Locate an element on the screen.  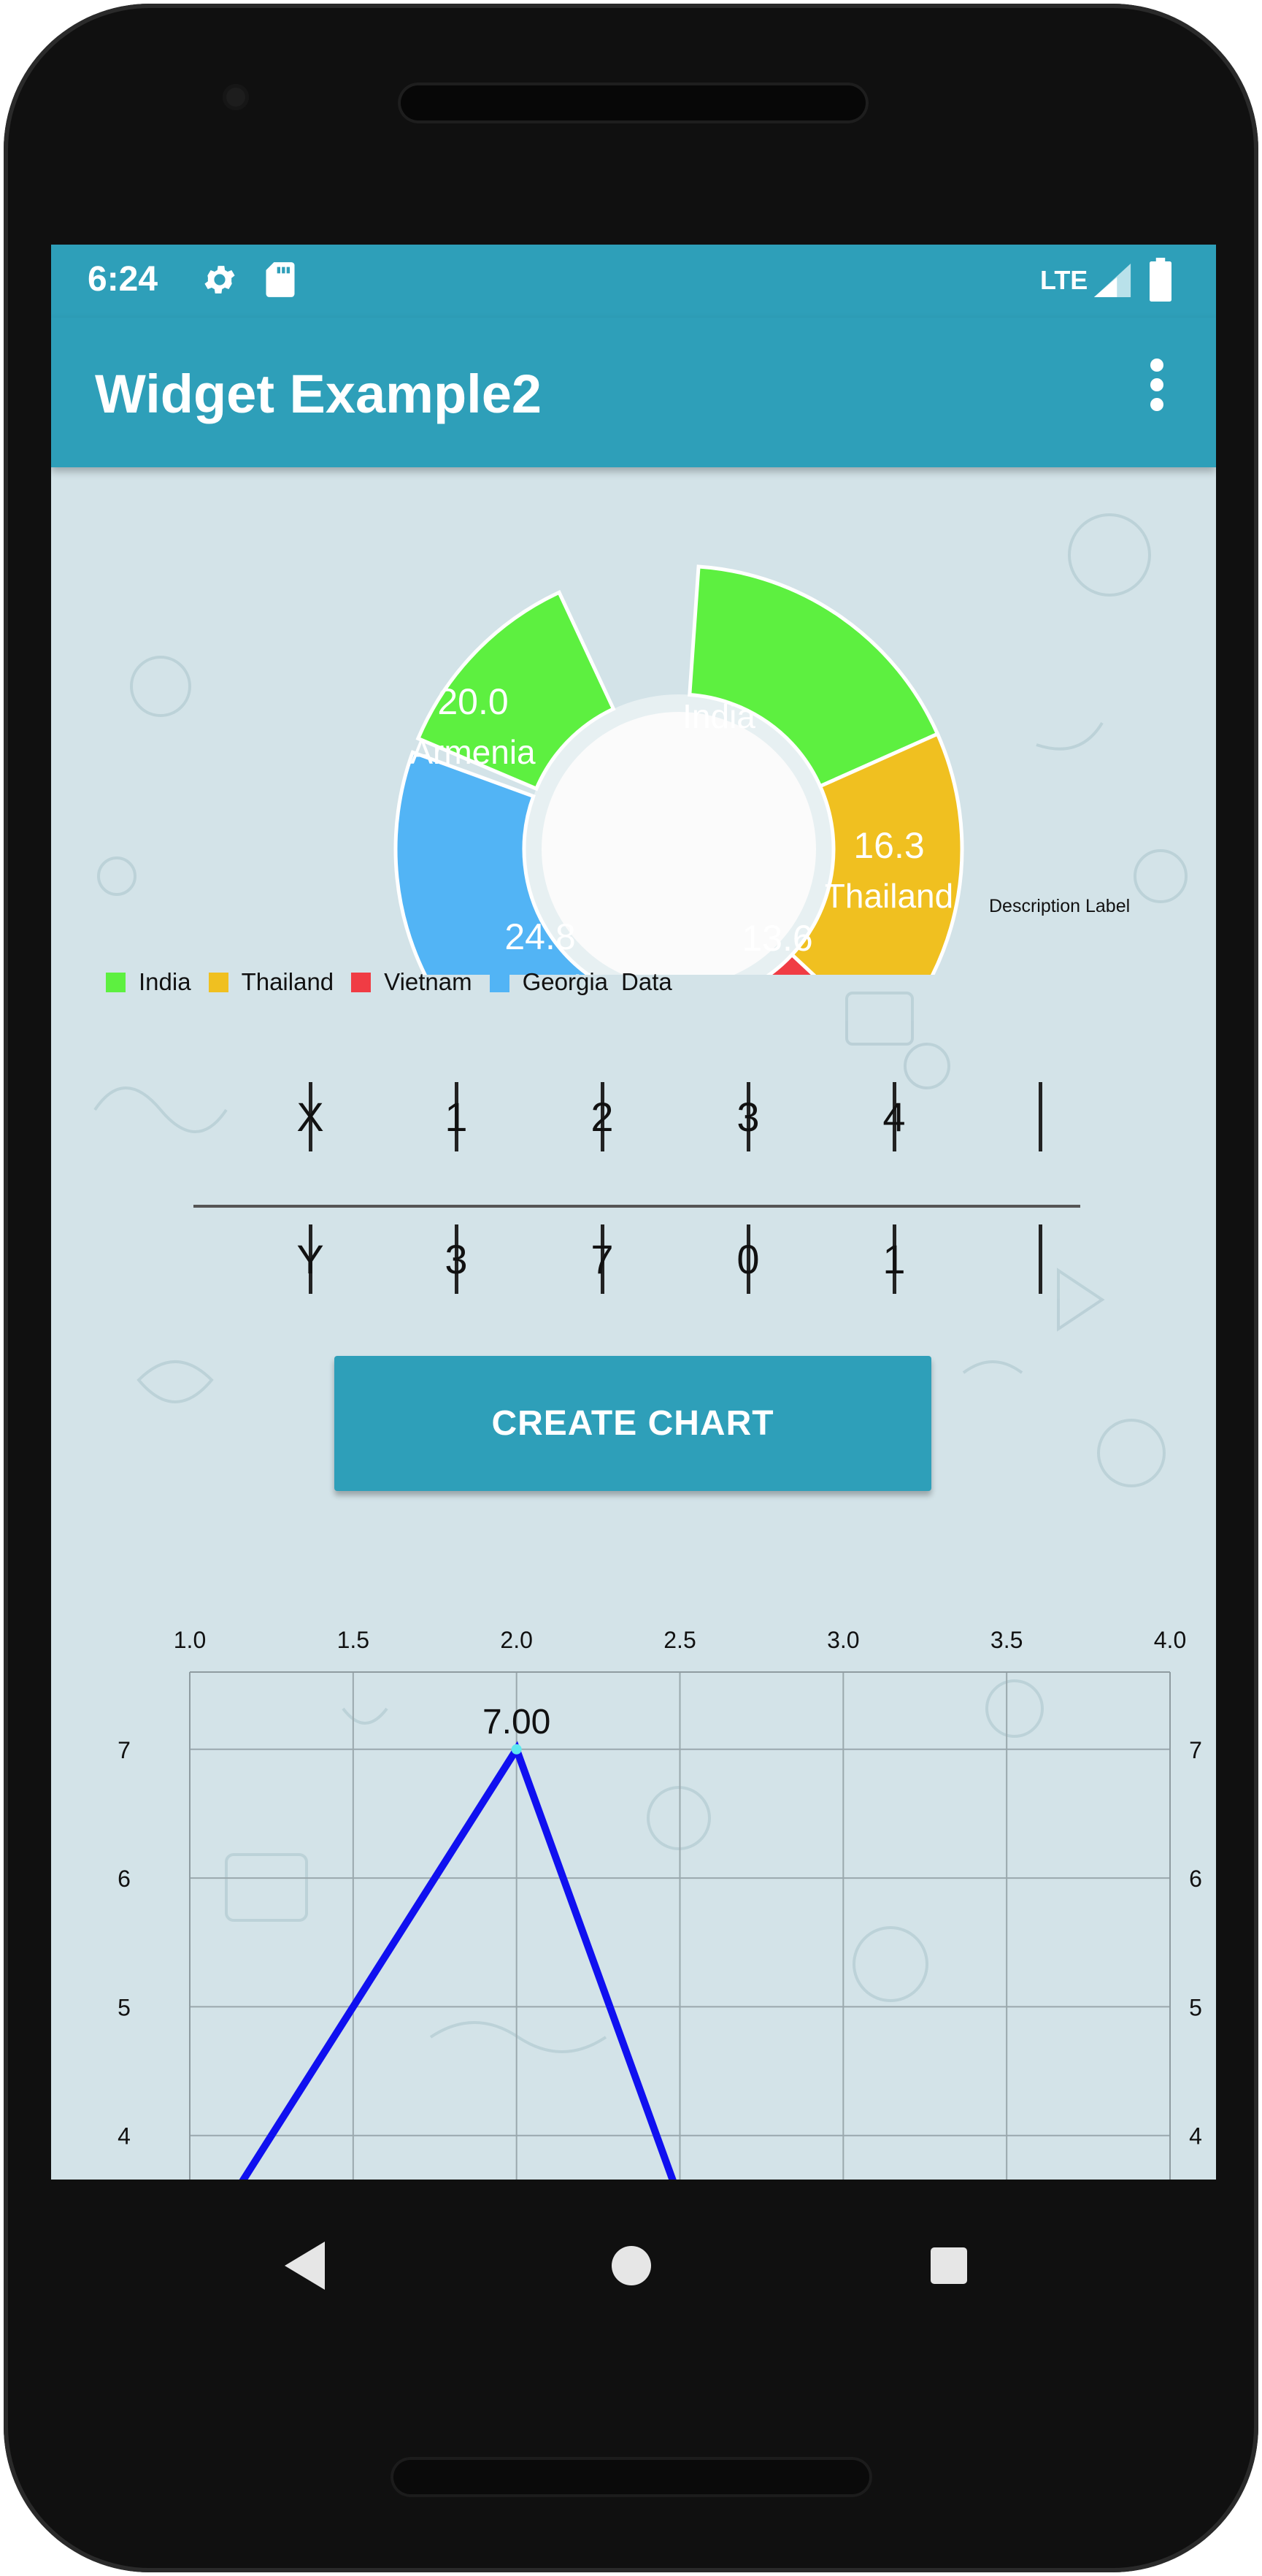
x-value-input: 2 is located at coordinates (602, 1117).